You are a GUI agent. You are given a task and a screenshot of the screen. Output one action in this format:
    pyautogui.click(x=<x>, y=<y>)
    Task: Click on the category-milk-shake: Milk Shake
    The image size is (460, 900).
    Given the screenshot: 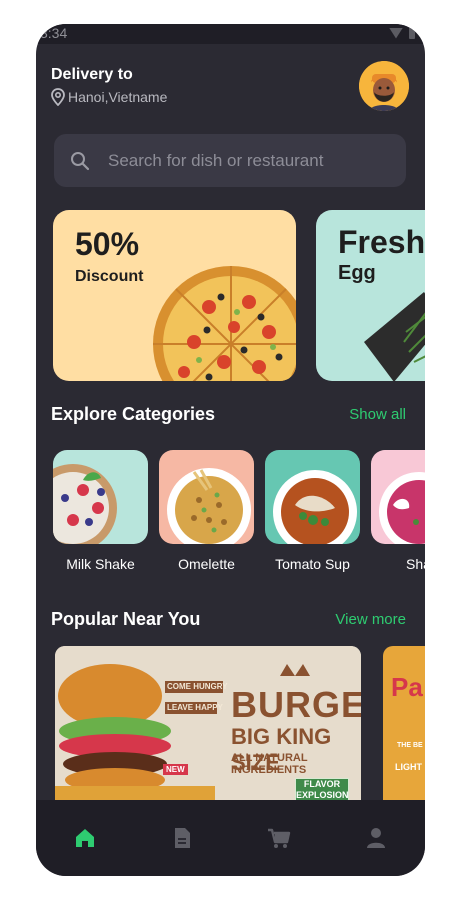 What is the action you would take?
    pyautogui.click(x=100, y=511)
    